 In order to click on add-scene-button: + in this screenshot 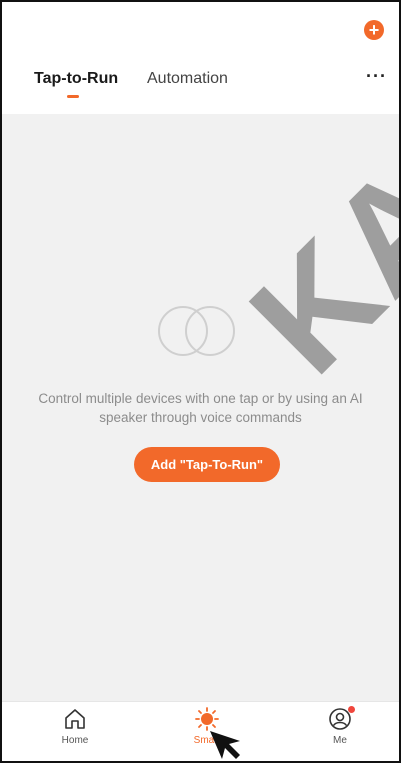, I will do `click(374, 30)`.